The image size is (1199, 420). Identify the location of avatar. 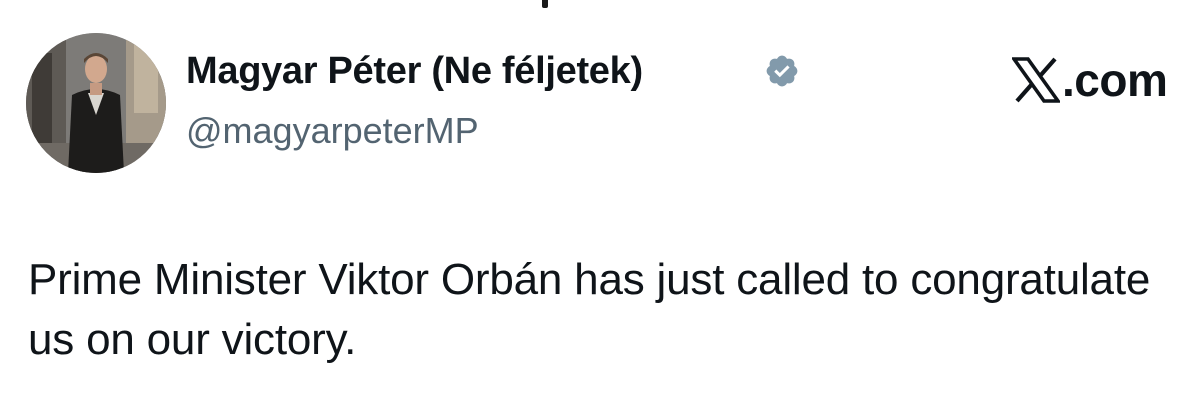
(96, 103).